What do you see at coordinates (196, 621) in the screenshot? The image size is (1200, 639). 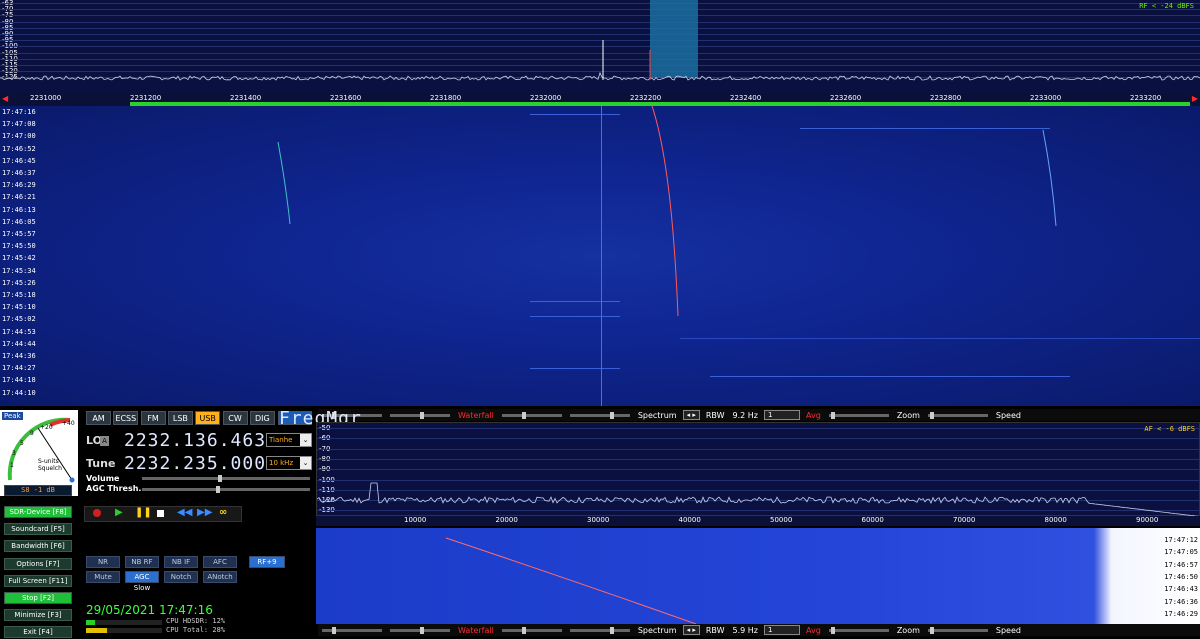 I see `cpu-hdsdr-text: CPU HDSDR: 12%` at bounding box center [196, 621].